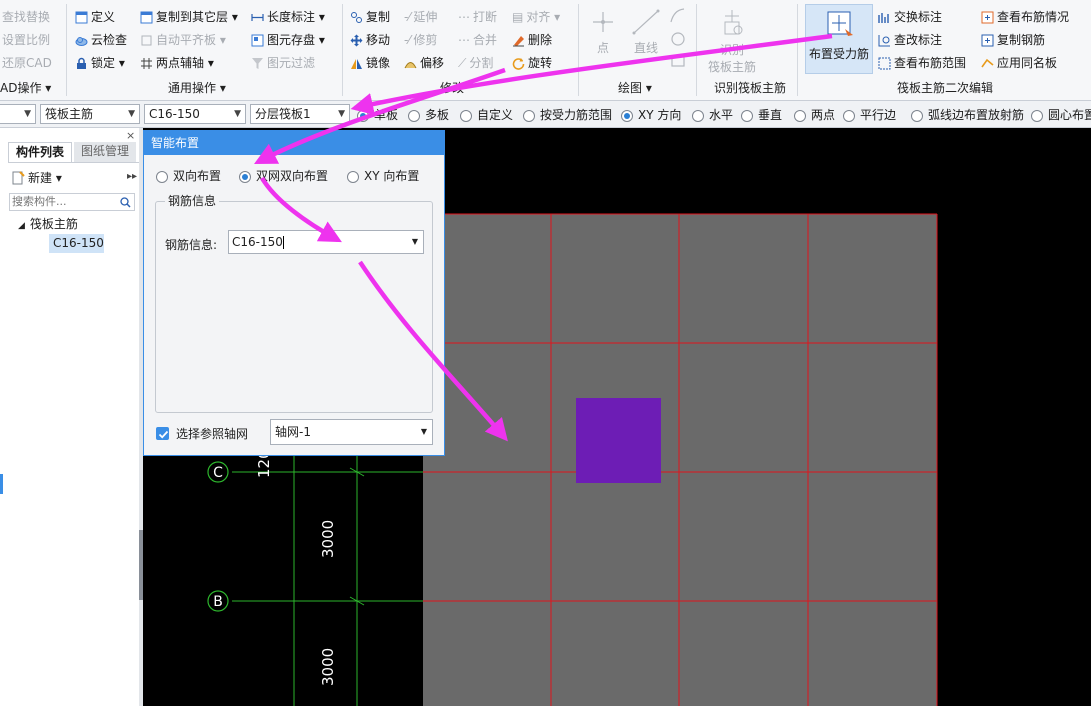 The image size is (1091, 706). Describe the element at coordinates (283, 63) in the screenshot. I see `element-filter-button: 图元过滤` at that location.